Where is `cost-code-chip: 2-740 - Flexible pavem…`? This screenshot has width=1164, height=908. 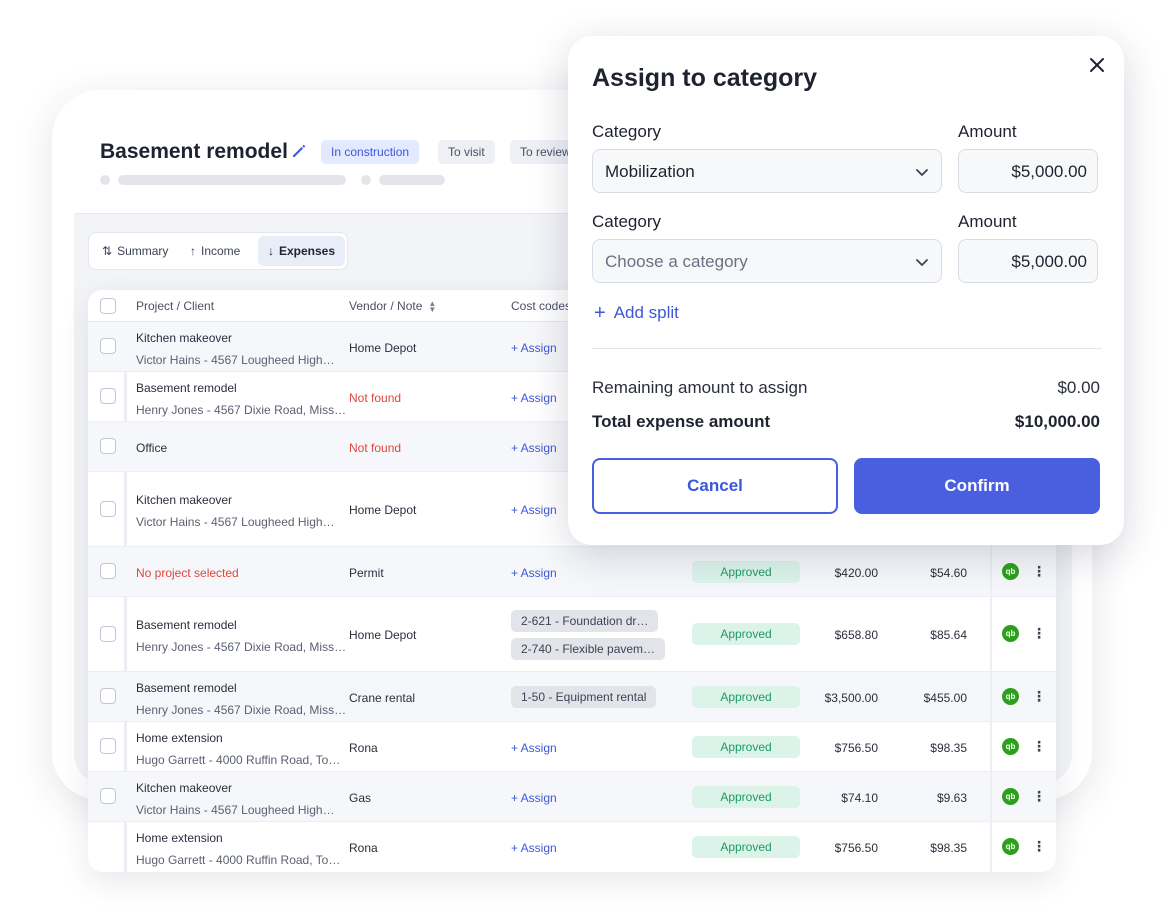
cost-code-chip: 2-740 - Flexible pavem… is located at coordinates (588, 649).